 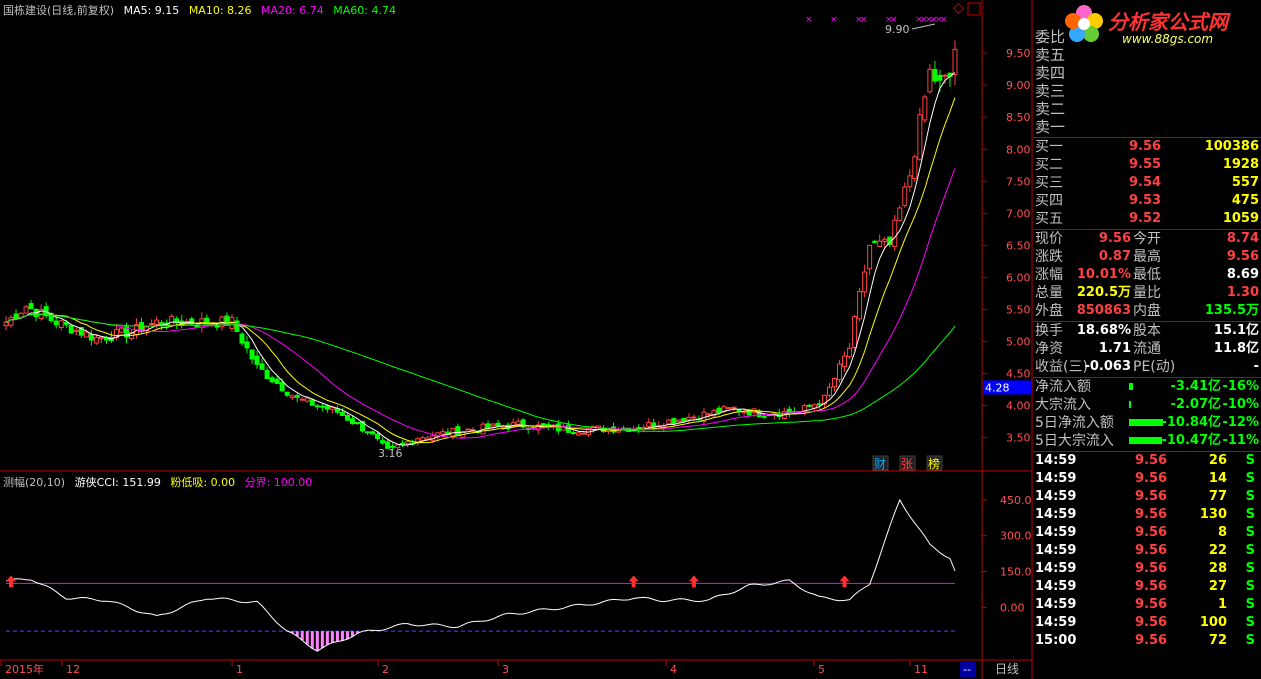 What do you see at coordinates (1147, 165) in the screenshot?
I see `buy-row: 买二 9.55 1928` at bounding box center [1147, 165].